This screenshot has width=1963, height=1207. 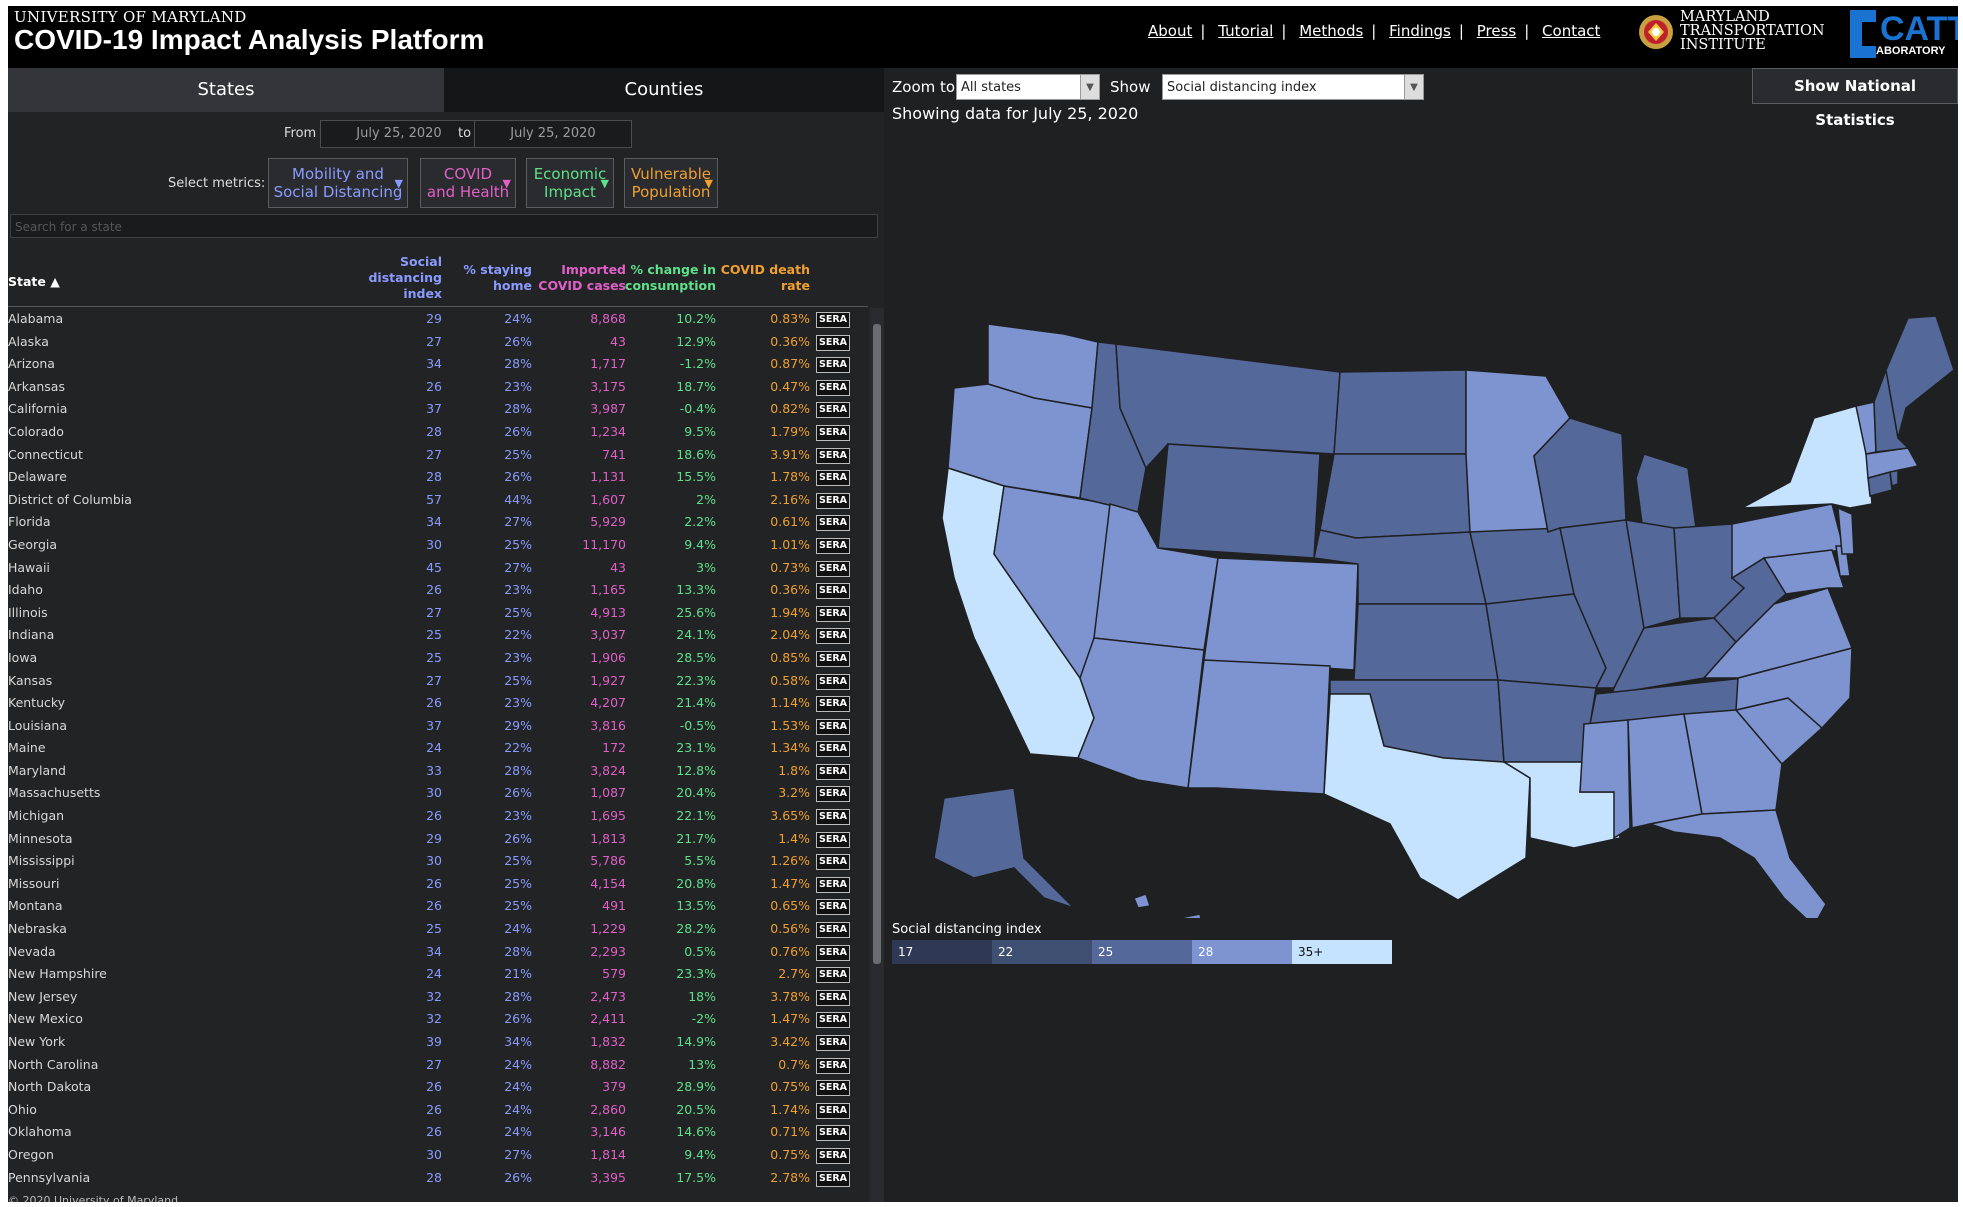 What do you see at coordinates (1293, 87) in the screenshot?
I see `show-metric-select: Social distancing index ▼` at bounding box center [1293, 87].